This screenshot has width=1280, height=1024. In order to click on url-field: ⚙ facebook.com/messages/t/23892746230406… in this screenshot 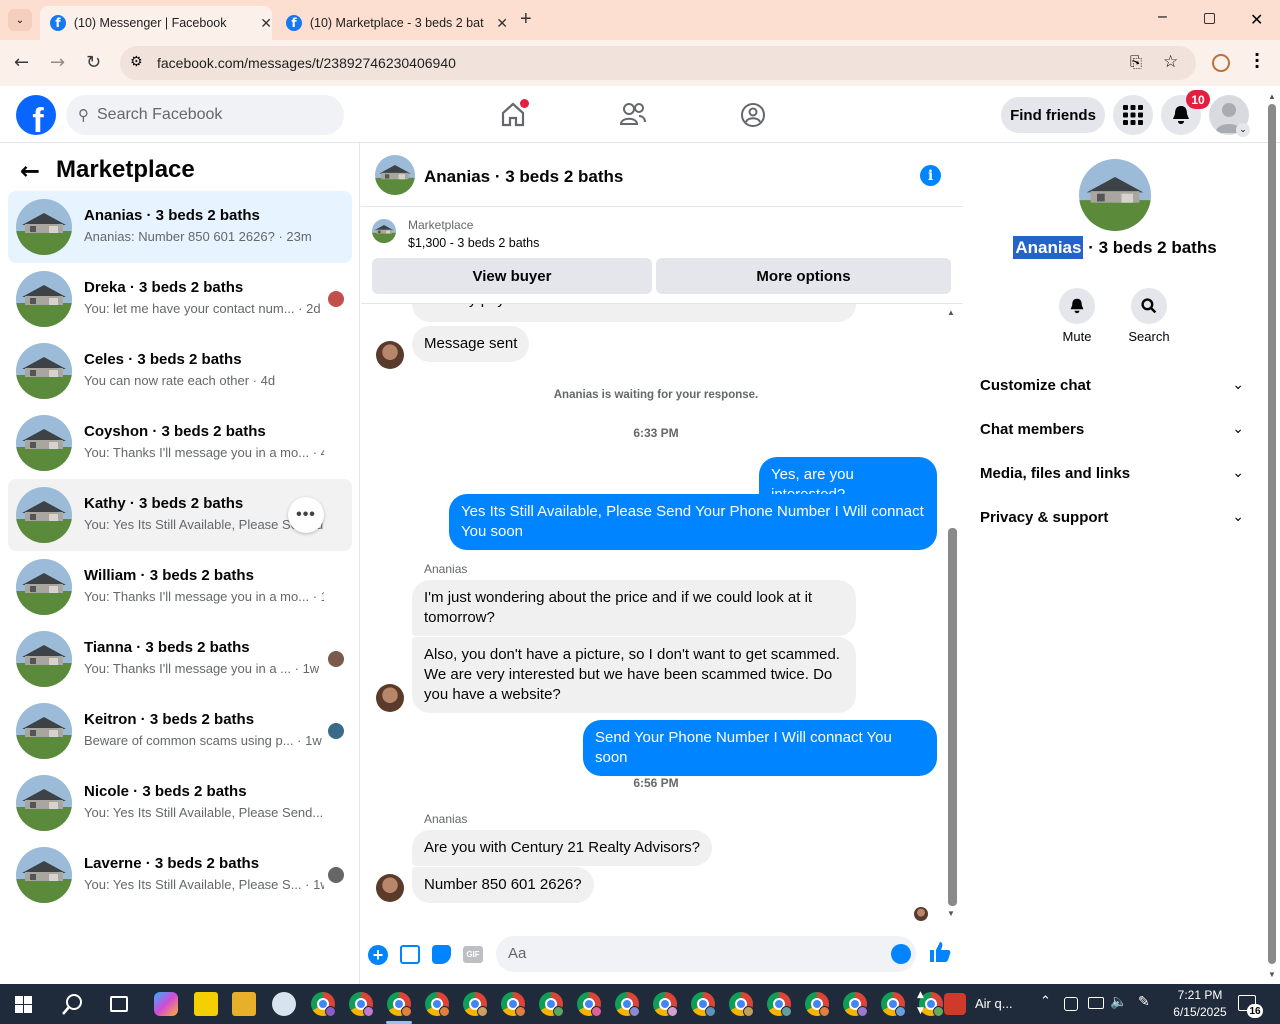, I will do `click(658, 63)`.